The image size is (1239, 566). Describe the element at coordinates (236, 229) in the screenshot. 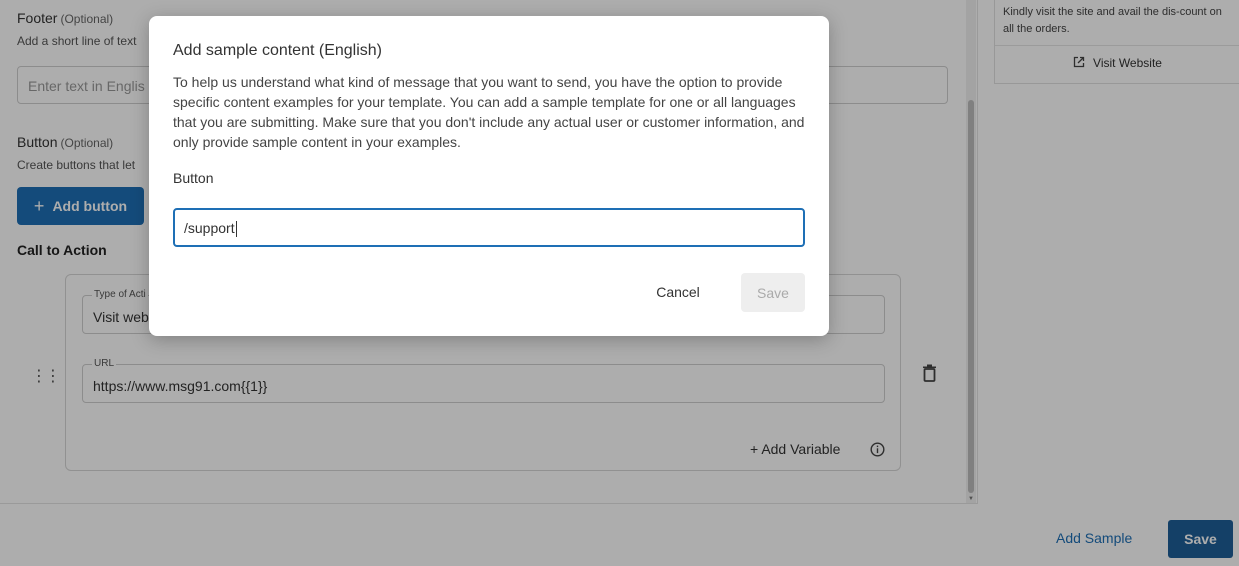

I see `text-caret` at that location.